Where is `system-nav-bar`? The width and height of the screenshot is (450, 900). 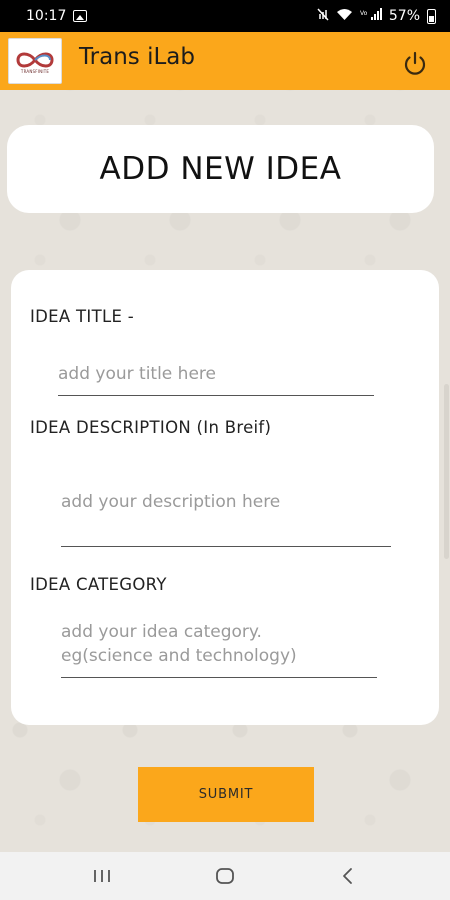
system-nav-bar is located at coordinates (225, 876).